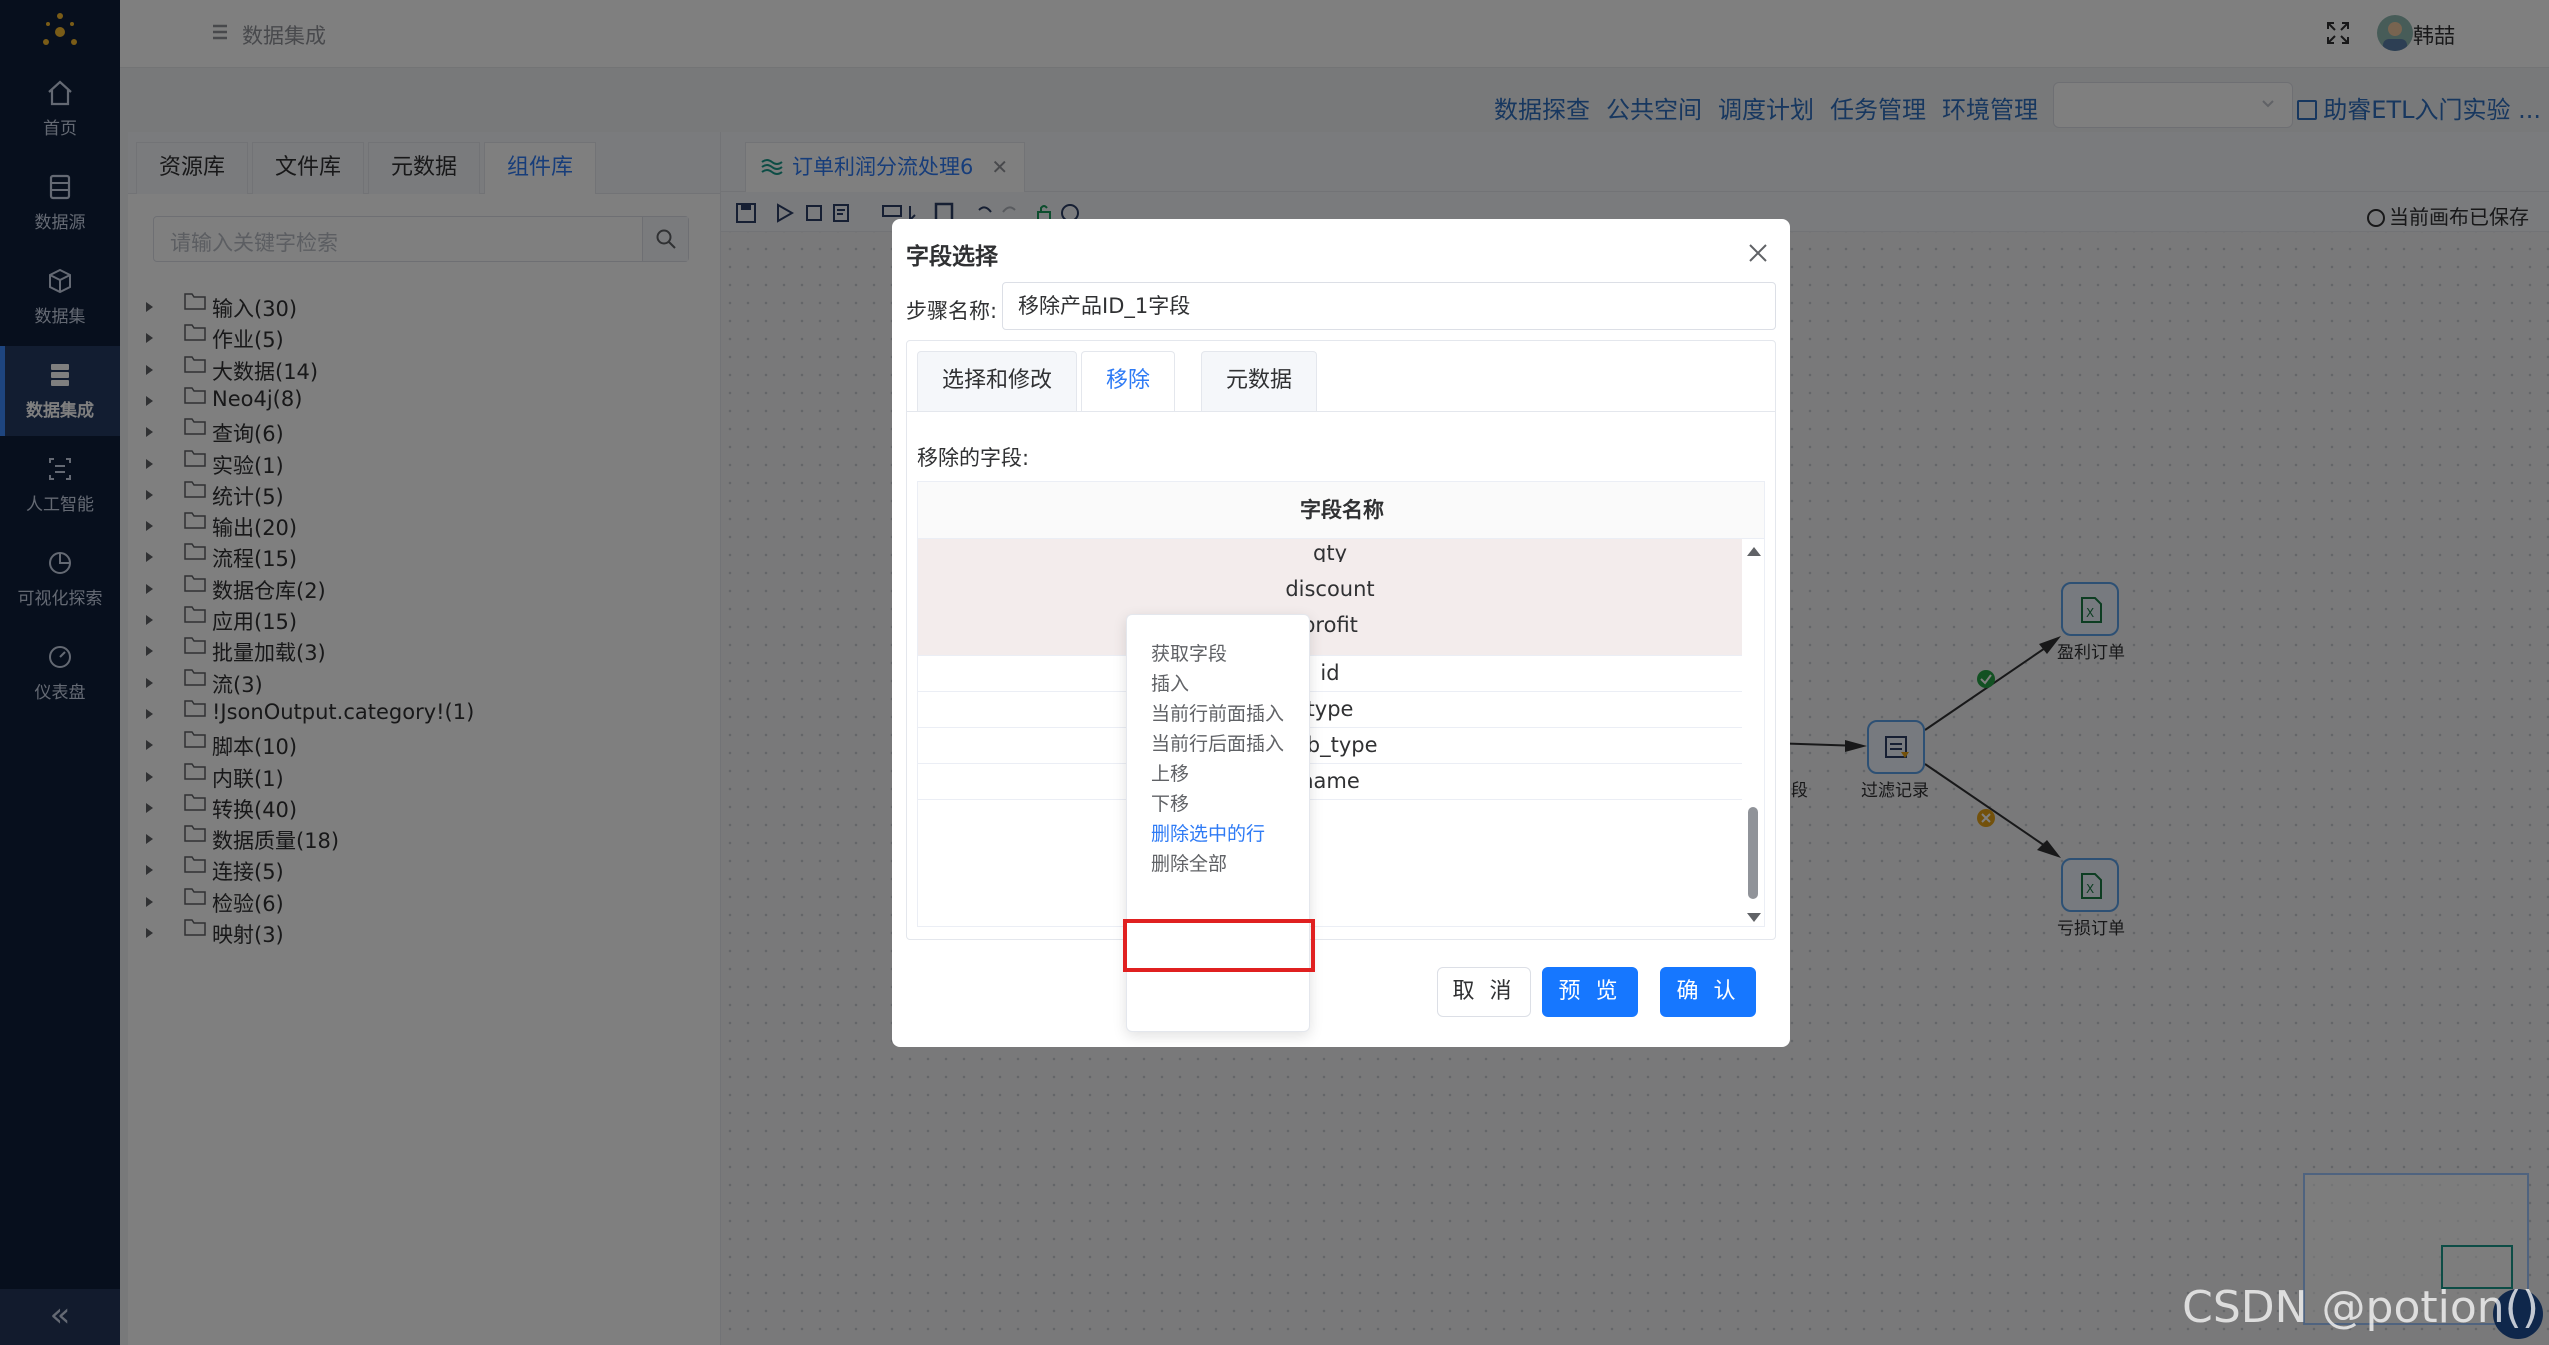 The width and height of the screenshot is (2549, 1345). I want to click on field-name-cell: profit, so click(1330, 625).